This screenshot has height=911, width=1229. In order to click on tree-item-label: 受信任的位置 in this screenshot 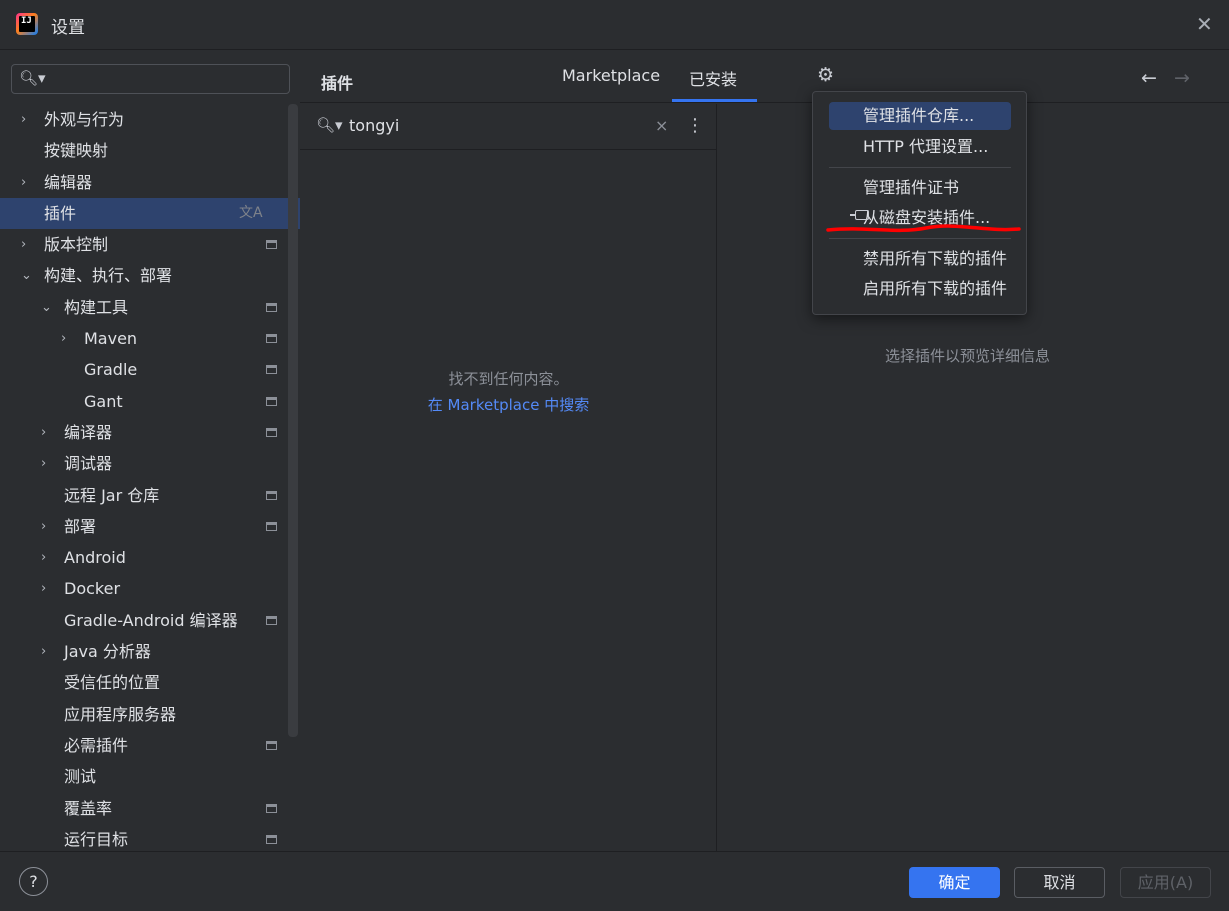, I will do `click(112, 683)`.